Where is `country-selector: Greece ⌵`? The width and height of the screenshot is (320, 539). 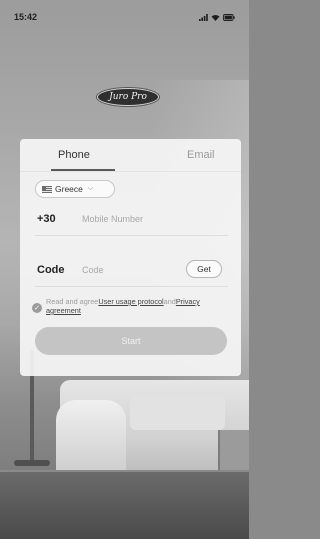
country-selector: Greece ⌵ is located at coordinates (75, 189).